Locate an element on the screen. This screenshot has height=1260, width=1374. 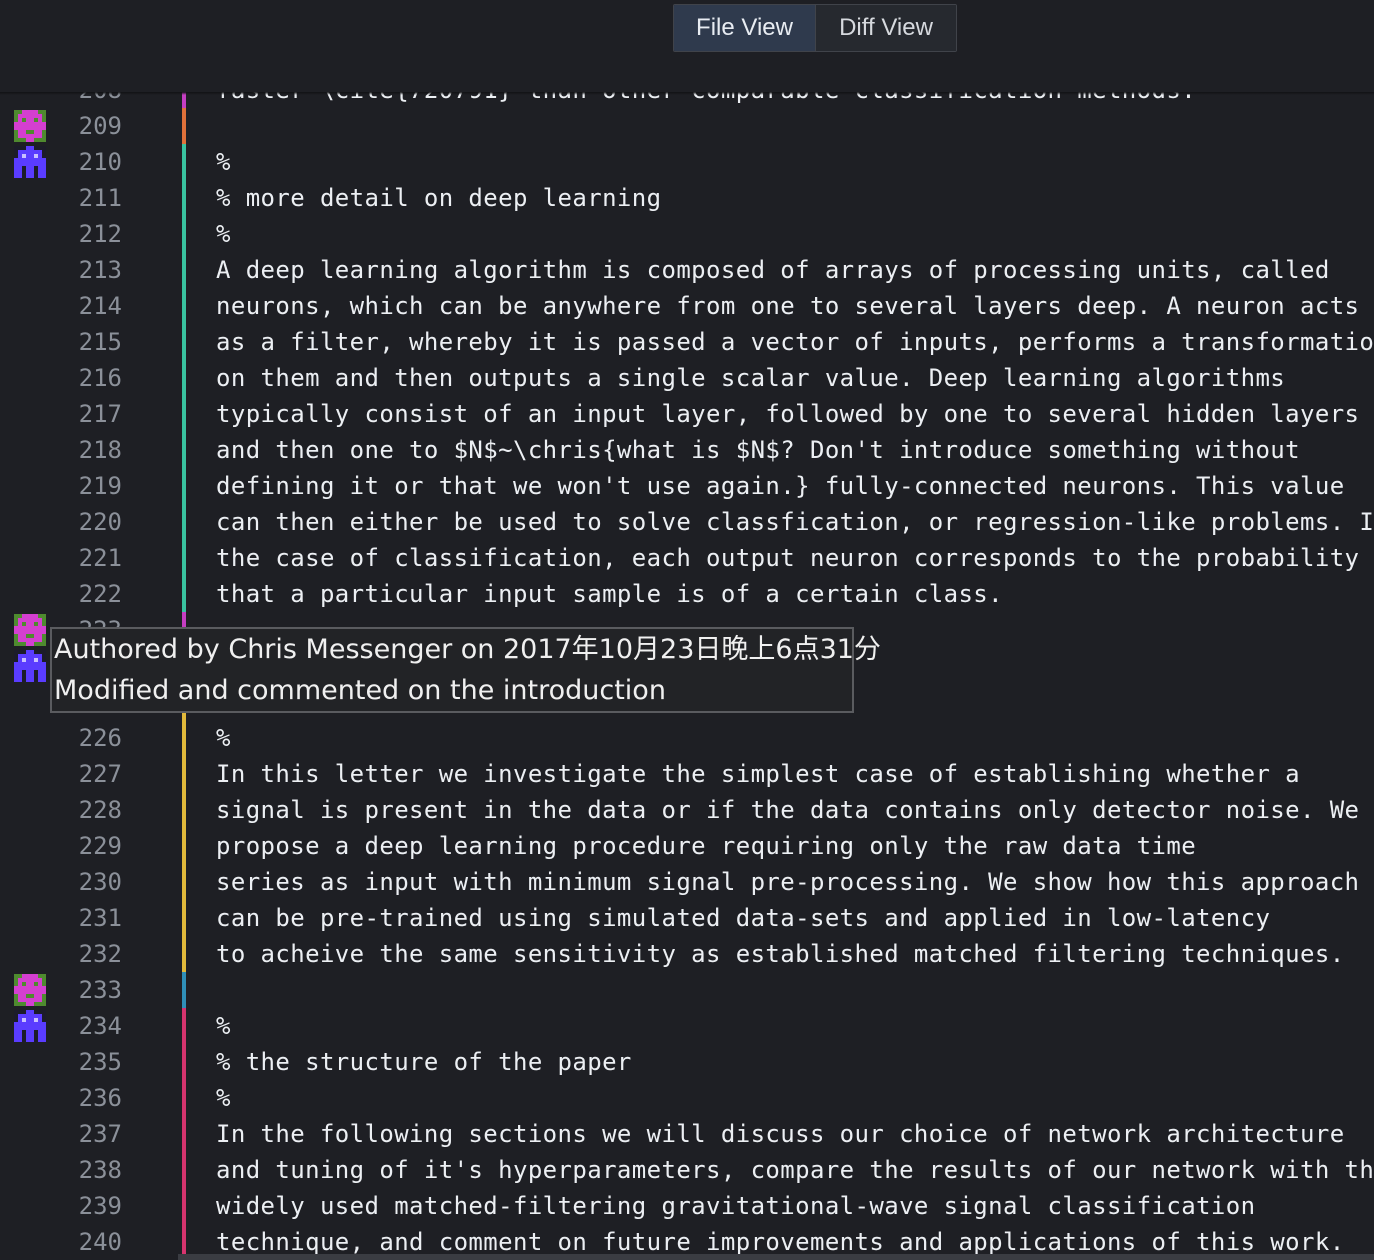
code-line: 235 % the structure of the paper is located at coordinates (687, 1062).